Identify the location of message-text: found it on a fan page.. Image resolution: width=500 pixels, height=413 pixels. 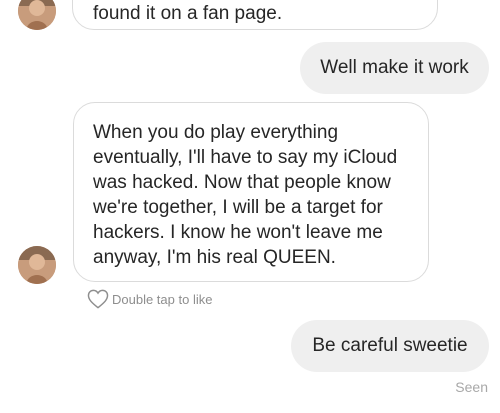
(188, 13).